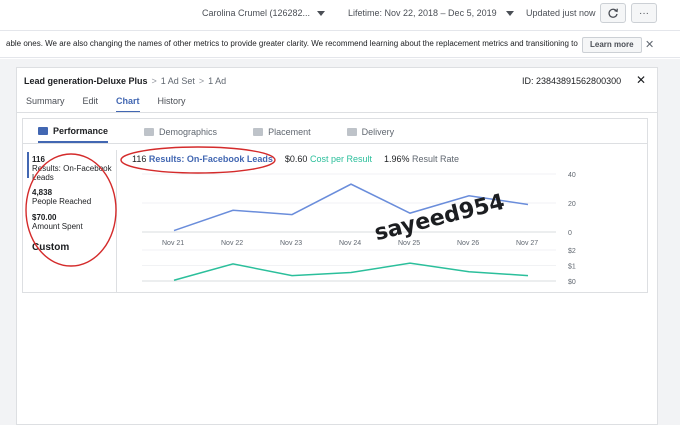 This screenshot has height=425, width=680. I want to click on x-tick-label: Nov 25, so click(409, 243).